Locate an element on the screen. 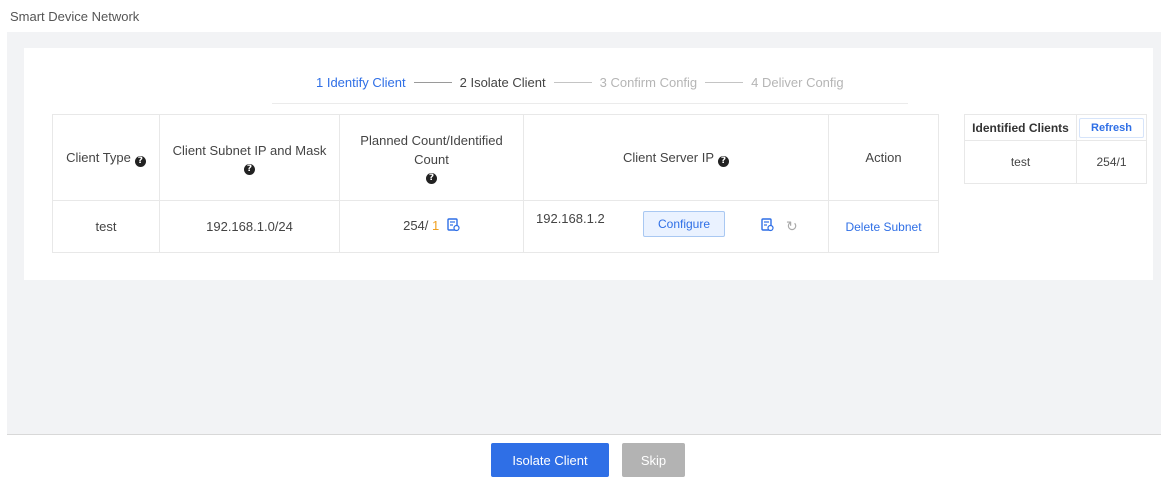 This screenshot has width=1161, height=477. refresh-icon: ↻ is located at coordinates (792, 226).